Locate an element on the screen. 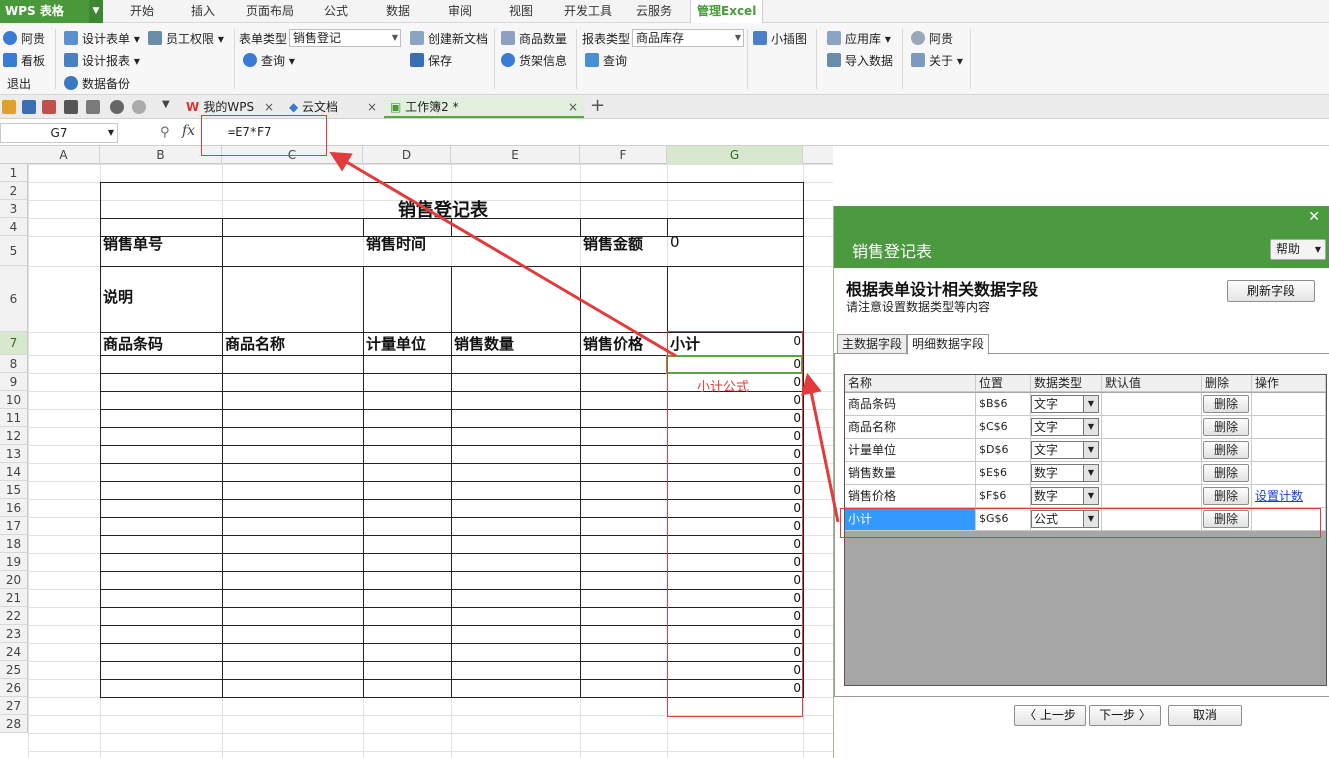 This screenshot has width=1329, height=758. row-header-22: 22 is located at coordinates (14, 616).